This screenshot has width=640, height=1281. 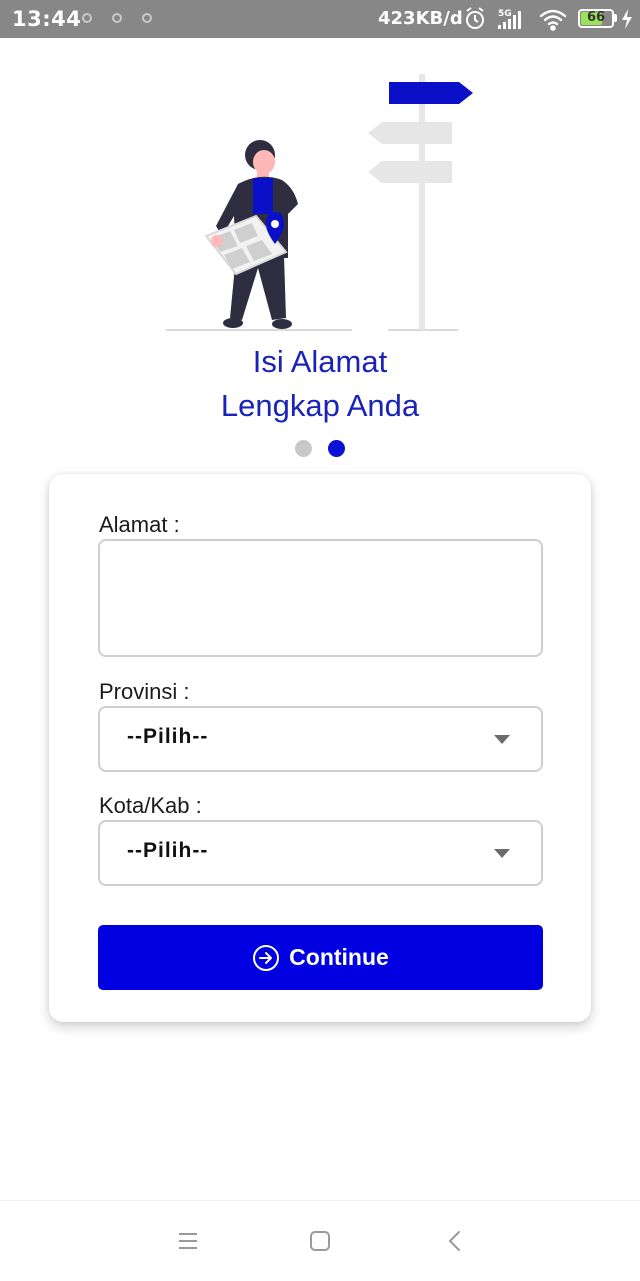 I want to click on home-icon, so click(x=320, y=1241).